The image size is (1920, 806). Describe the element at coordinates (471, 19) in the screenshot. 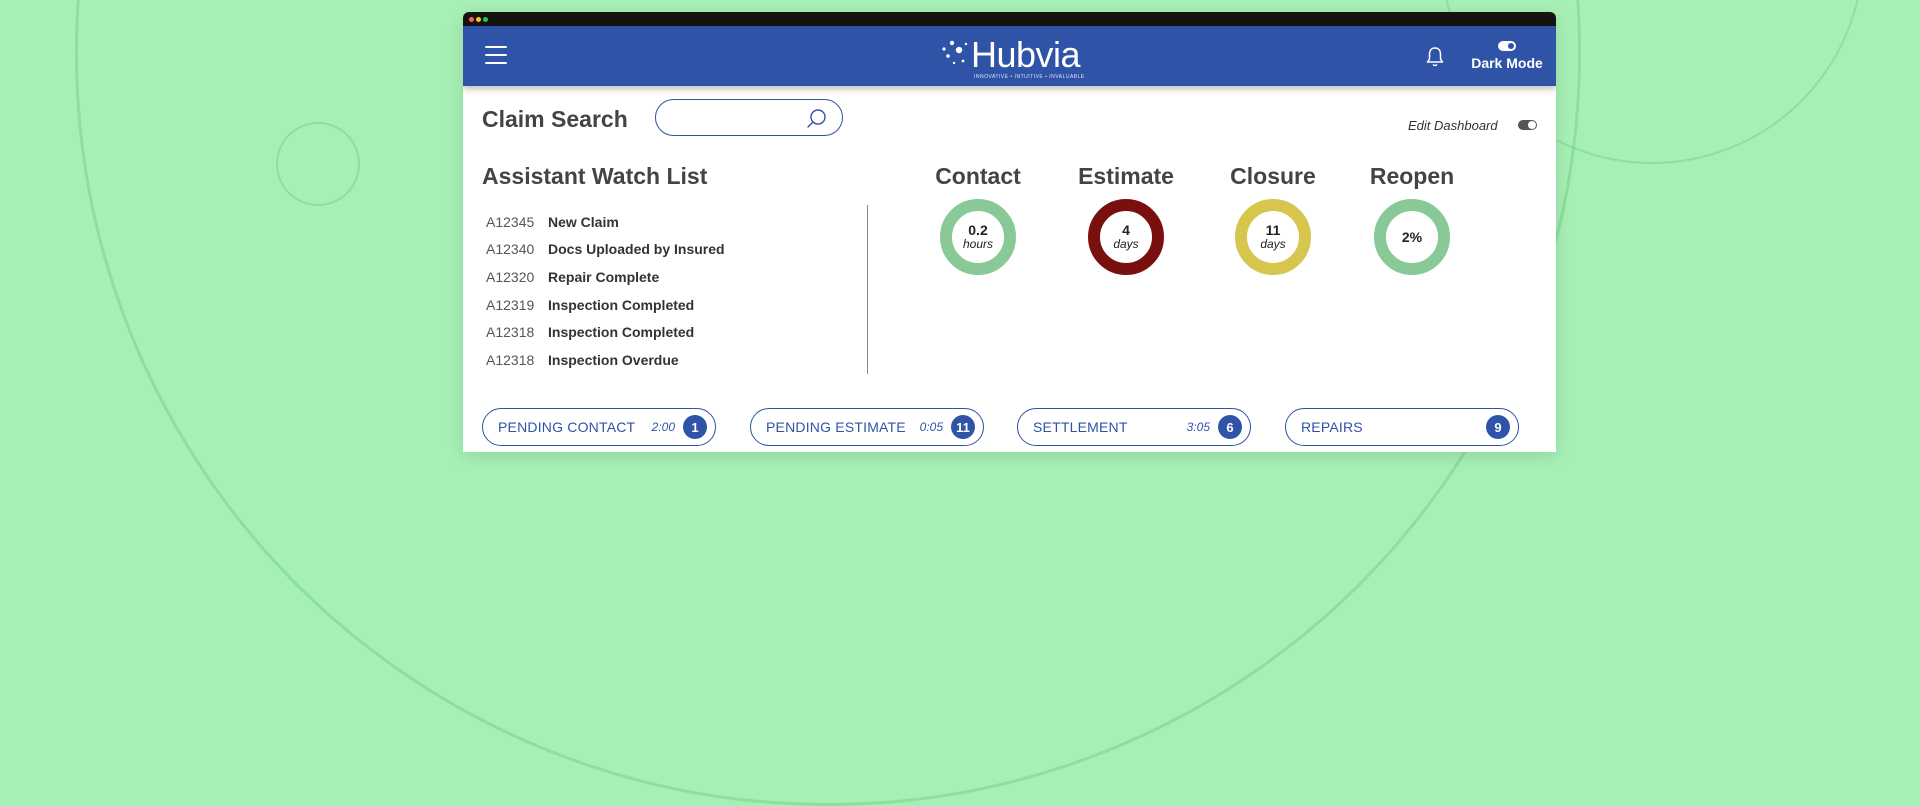

I see `close-window-dot` at that location.